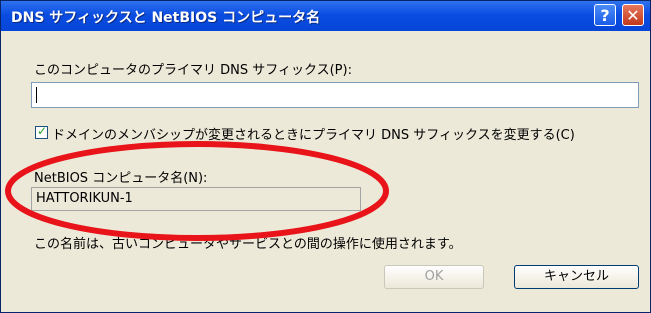  I want to click on primary-dns-suffix-input, so click(335, 95).